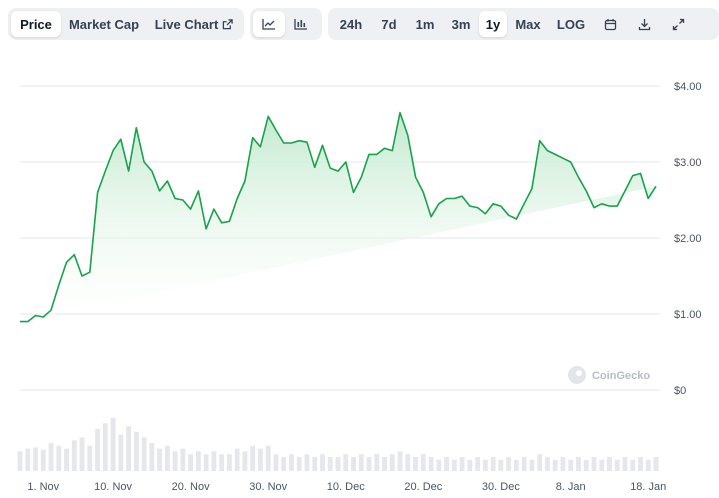 The image size is (719, 498). I want to click on range-3m: 3m, so click(461, 24).